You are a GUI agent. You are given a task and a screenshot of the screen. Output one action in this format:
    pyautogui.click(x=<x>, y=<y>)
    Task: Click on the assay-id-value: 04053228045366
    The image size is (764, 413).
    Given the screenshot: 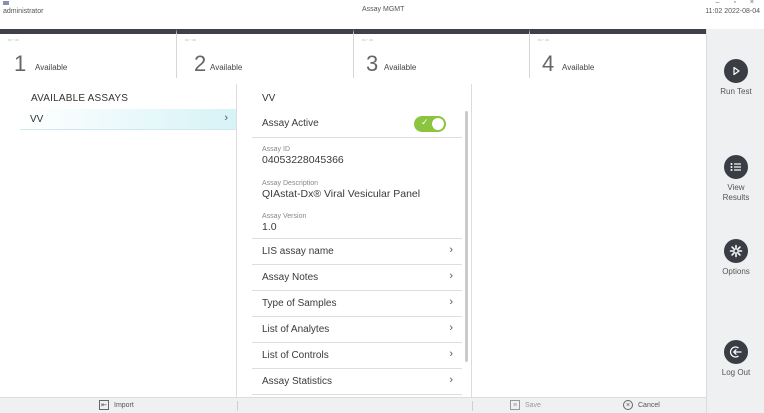 What is the action you would take?
    pyautogui.click(x=303, y=160)
    